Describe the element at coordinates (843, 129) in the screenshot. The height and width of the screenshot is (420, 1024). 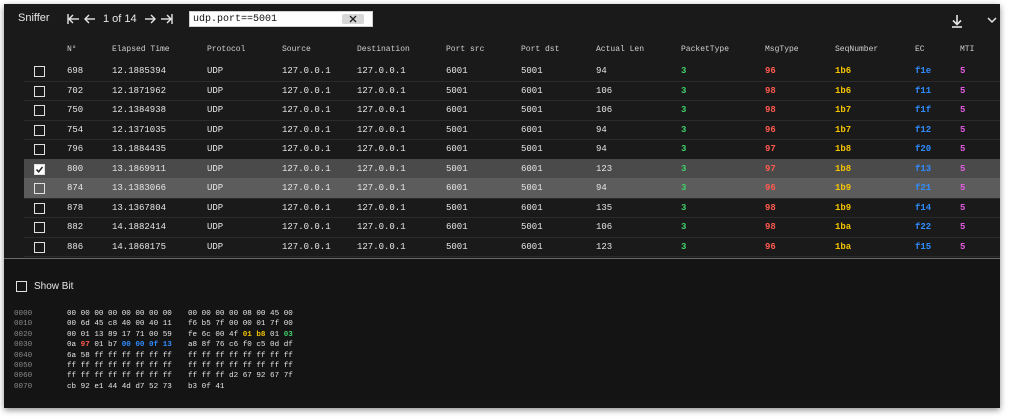
I see `cell-seq-number: 1b7` at that location.